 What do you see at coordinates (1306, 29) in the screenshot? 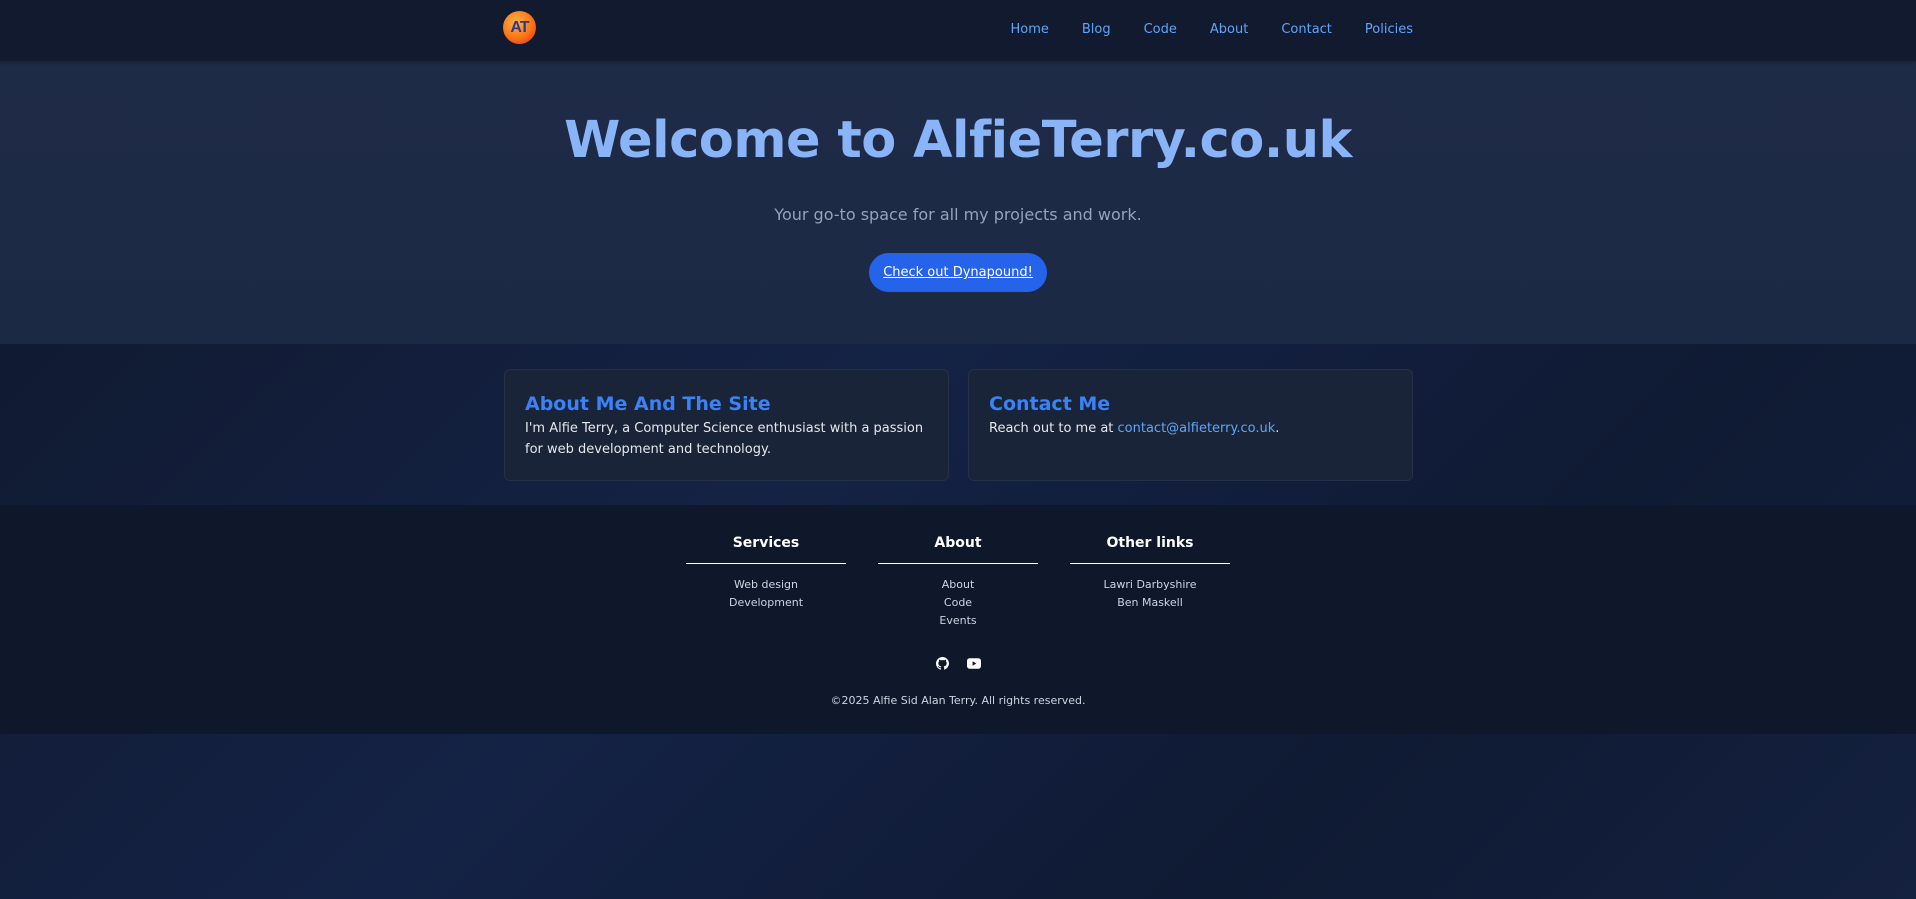
I see `nav-link-contact: Contact` at bounding box center [1306, 29].